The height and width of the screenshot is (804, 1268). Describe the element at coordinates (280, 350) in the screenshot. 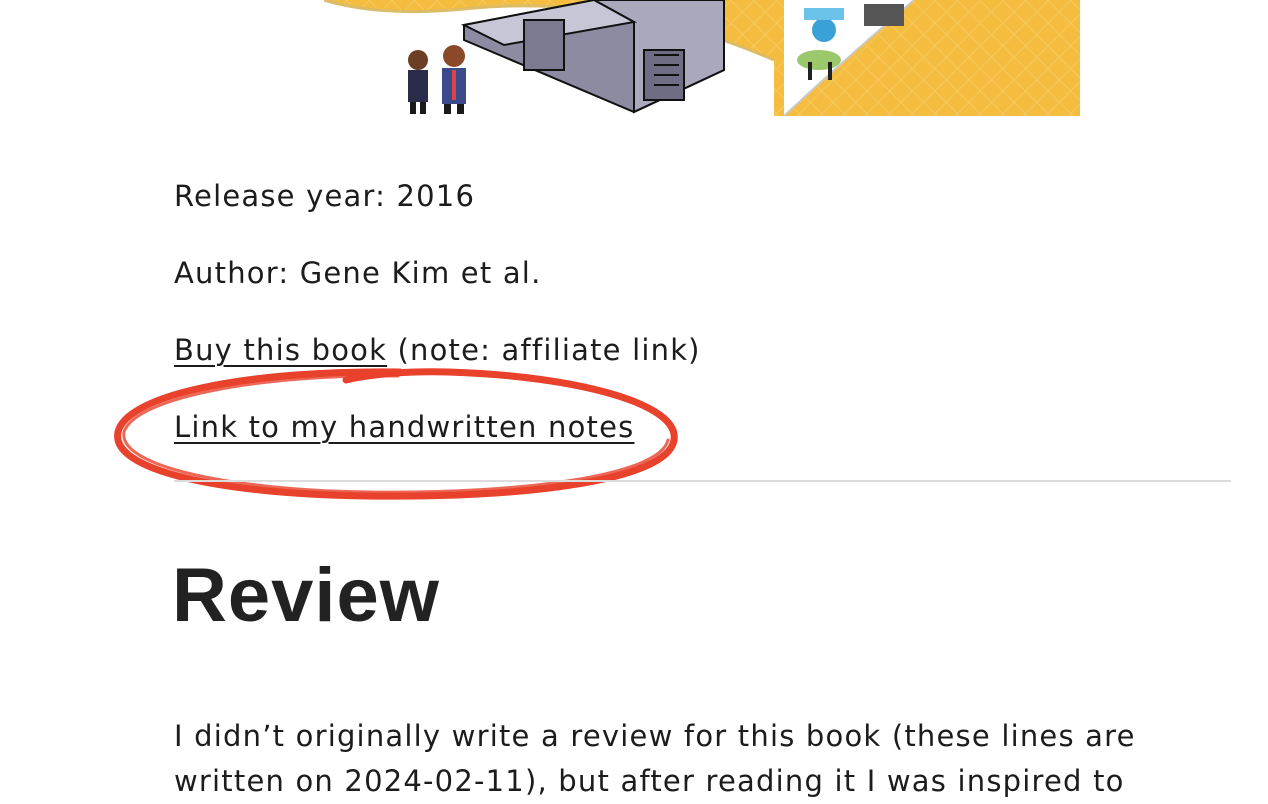

I see `buy-book-link: Buy this book` at that location.